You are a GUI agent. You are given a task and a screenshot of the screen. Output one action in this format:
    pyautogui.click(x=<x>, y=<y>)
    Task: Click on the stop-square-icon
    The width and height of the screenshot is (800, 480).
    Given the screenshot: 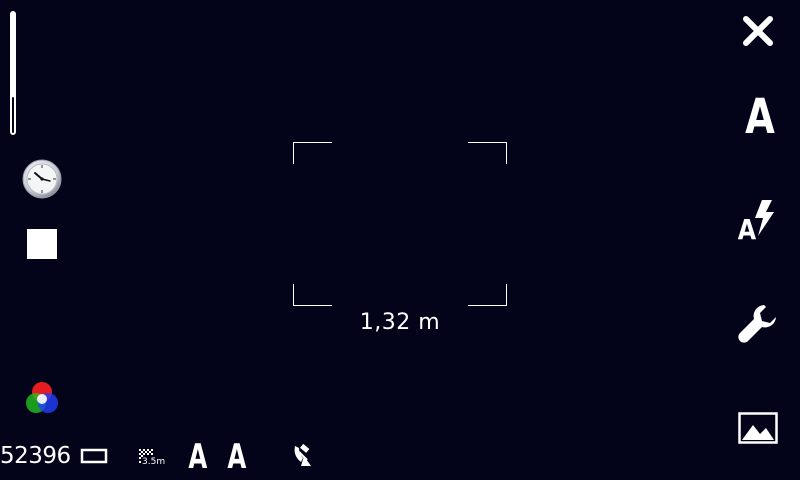 What is the action you would take?
    pyautogui.click(x=42, y=244)
    